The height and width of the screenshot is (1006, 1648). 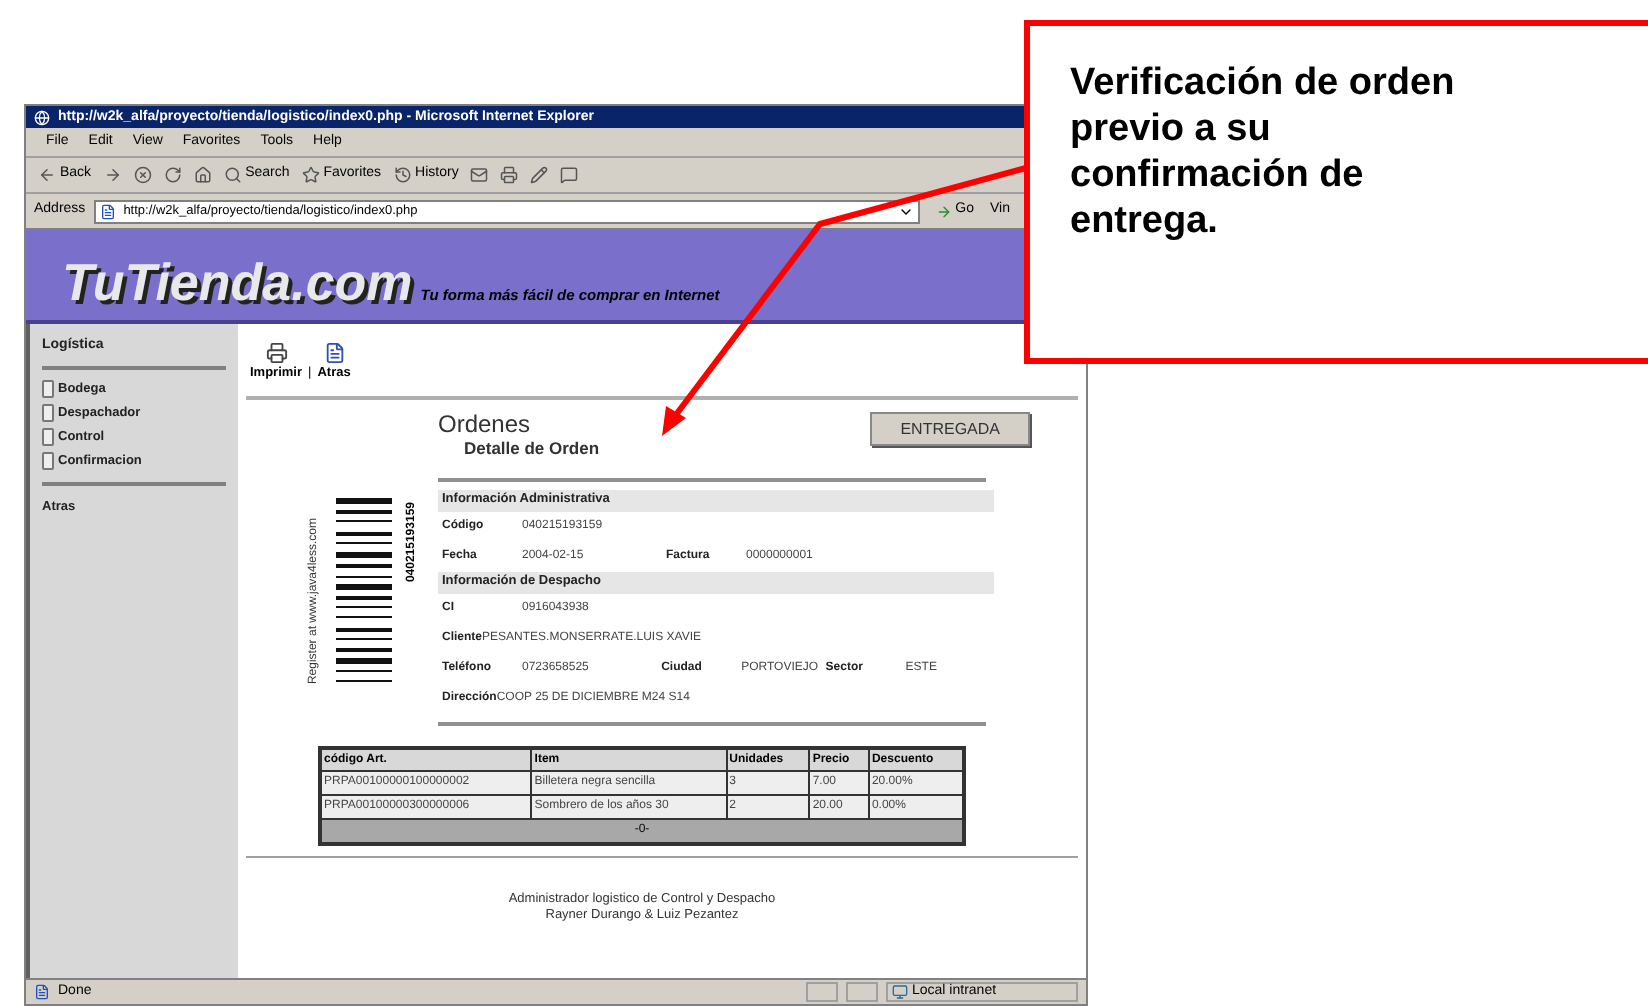 I want to click on go-arrow-icon, so click(x=943, y=211).